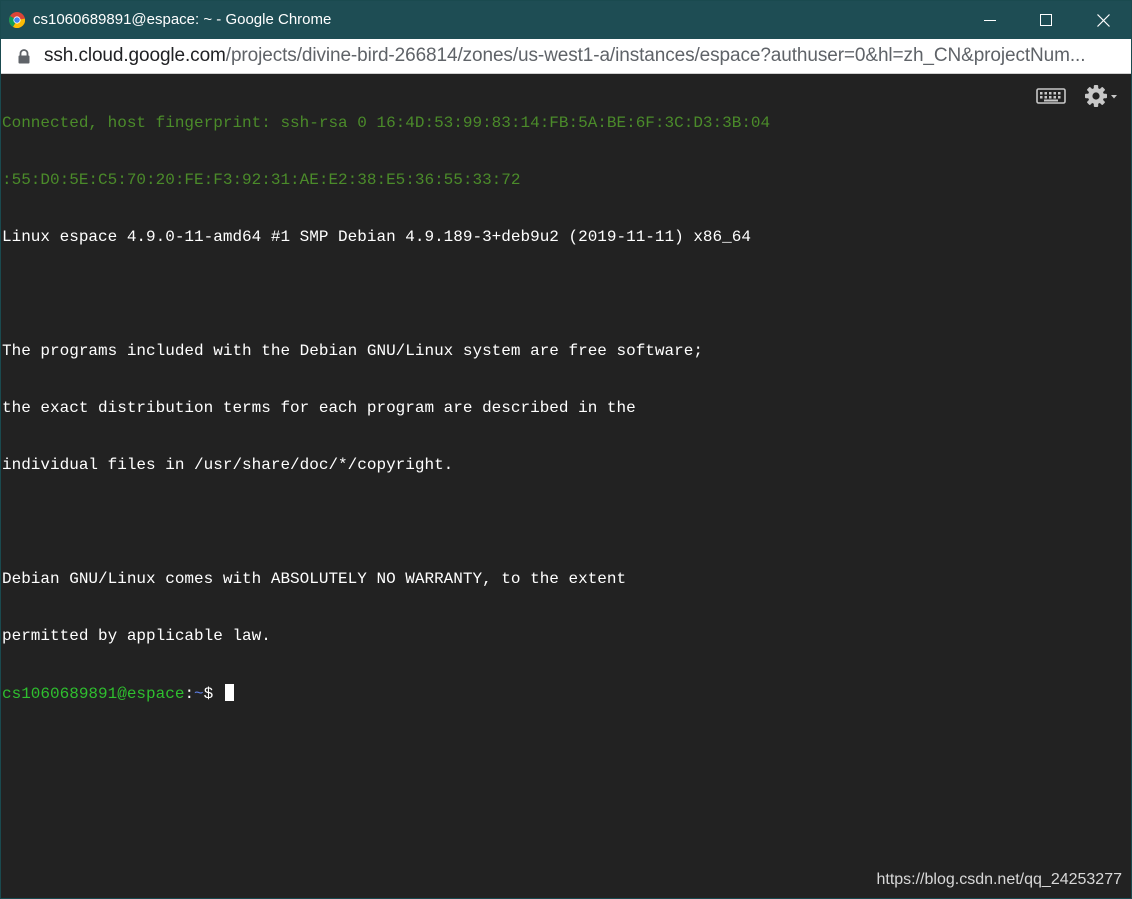 This screenshot has height=899, width=1132. Describe the element at coordinates (93, 694) in the screenshot. I see `prompt-user-host: cs1060689891@espace` at that location.